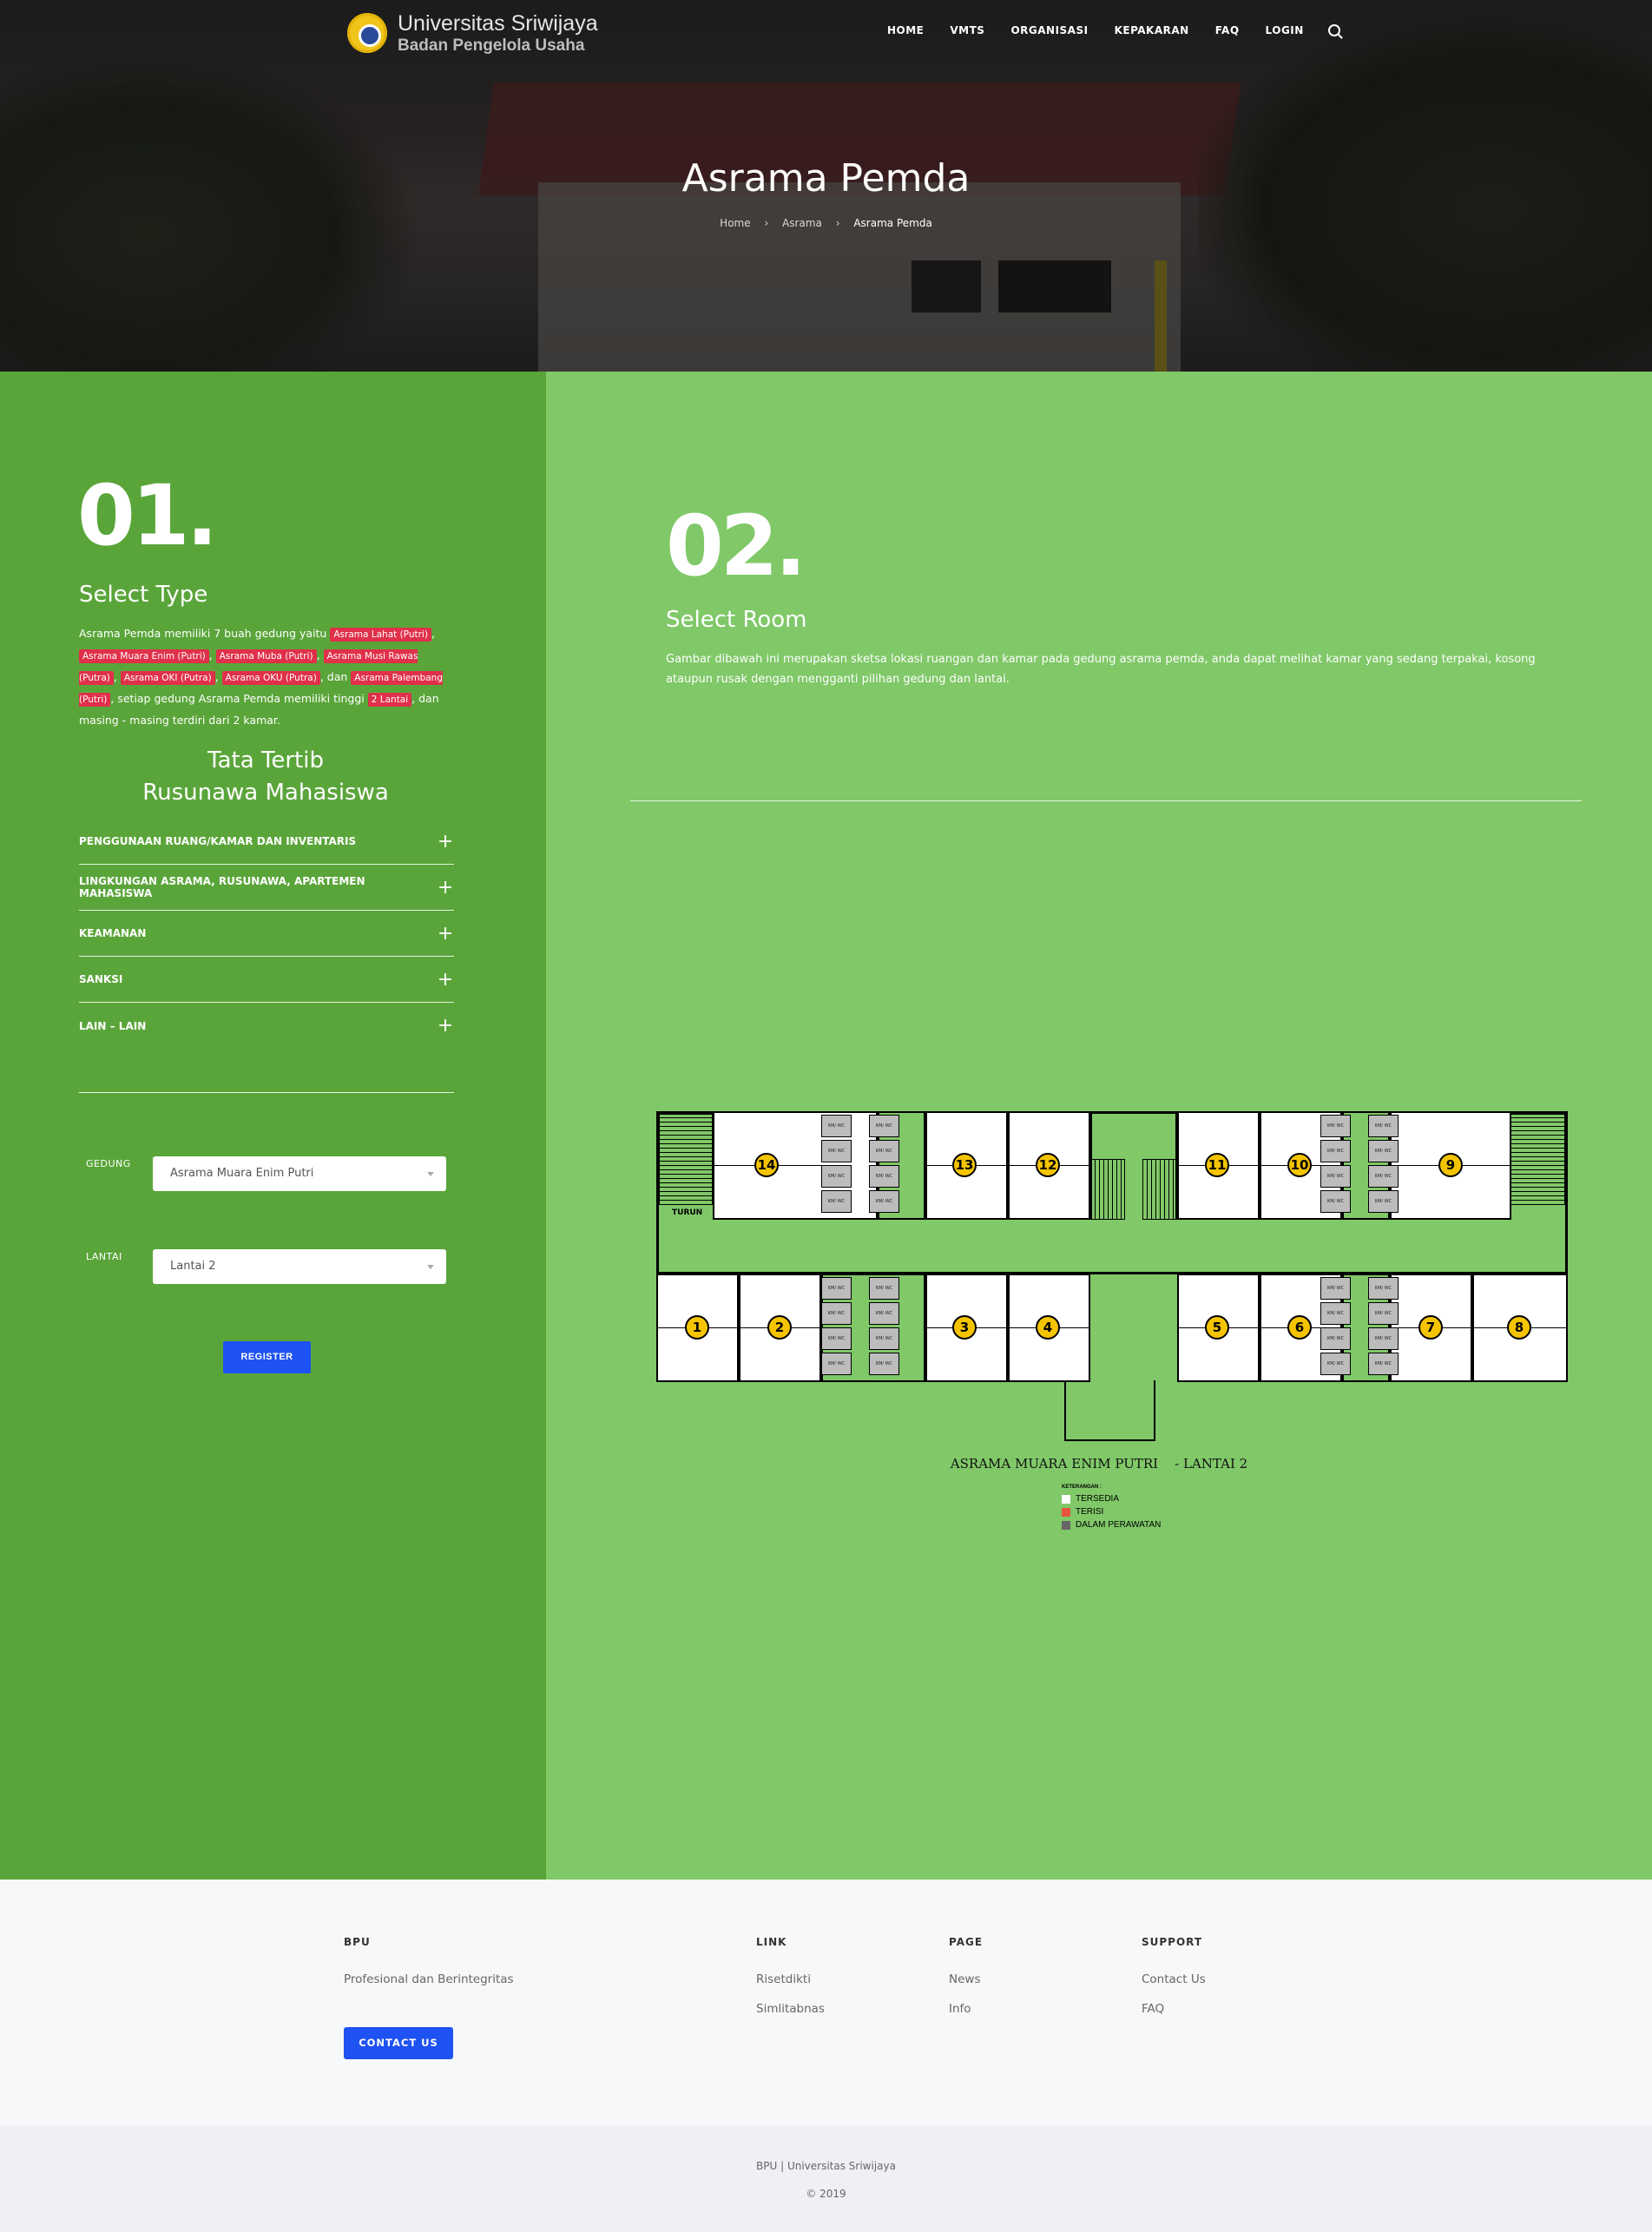 The height and width of the screenshot is (2232, 1652). Describe the element at coordinates (299, 1173) in the screenshot. I see `gedung-select: Asrama Muara Enim Putri` at that location.